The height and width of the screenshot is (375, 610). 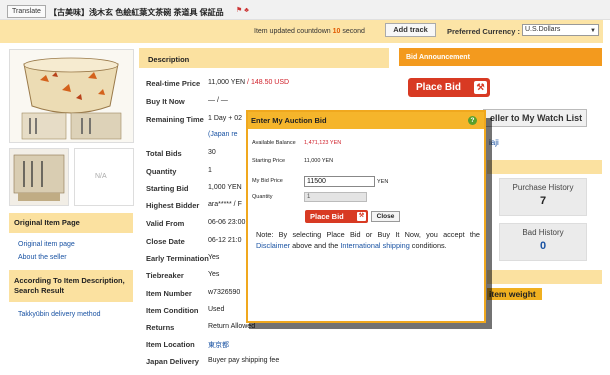 What do you see at coordinates (224, 292) in the screenshot?
I see `value-item-number: w7326590` at bounding box center [224, 292].